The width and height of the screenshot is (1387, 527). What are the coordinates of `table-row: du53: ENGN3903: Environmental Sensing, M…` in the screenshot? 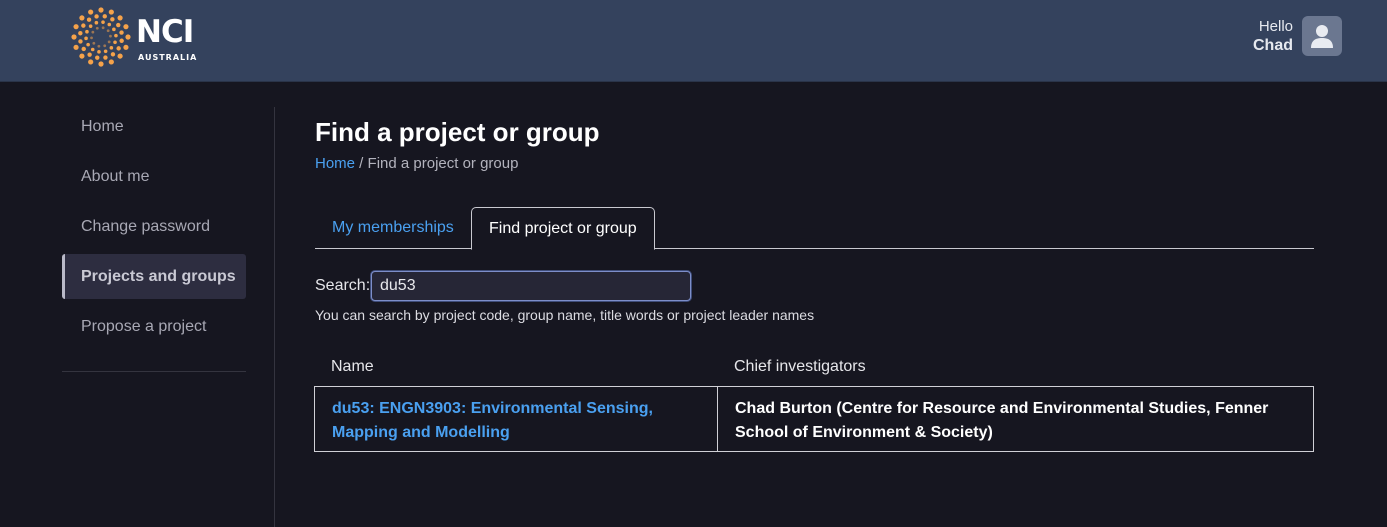 It's located at (814, 419).